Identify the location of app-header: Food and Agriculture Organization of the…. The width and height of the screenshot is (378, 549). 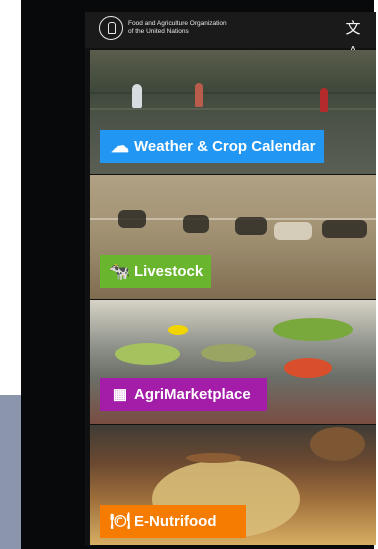
(230, 34).